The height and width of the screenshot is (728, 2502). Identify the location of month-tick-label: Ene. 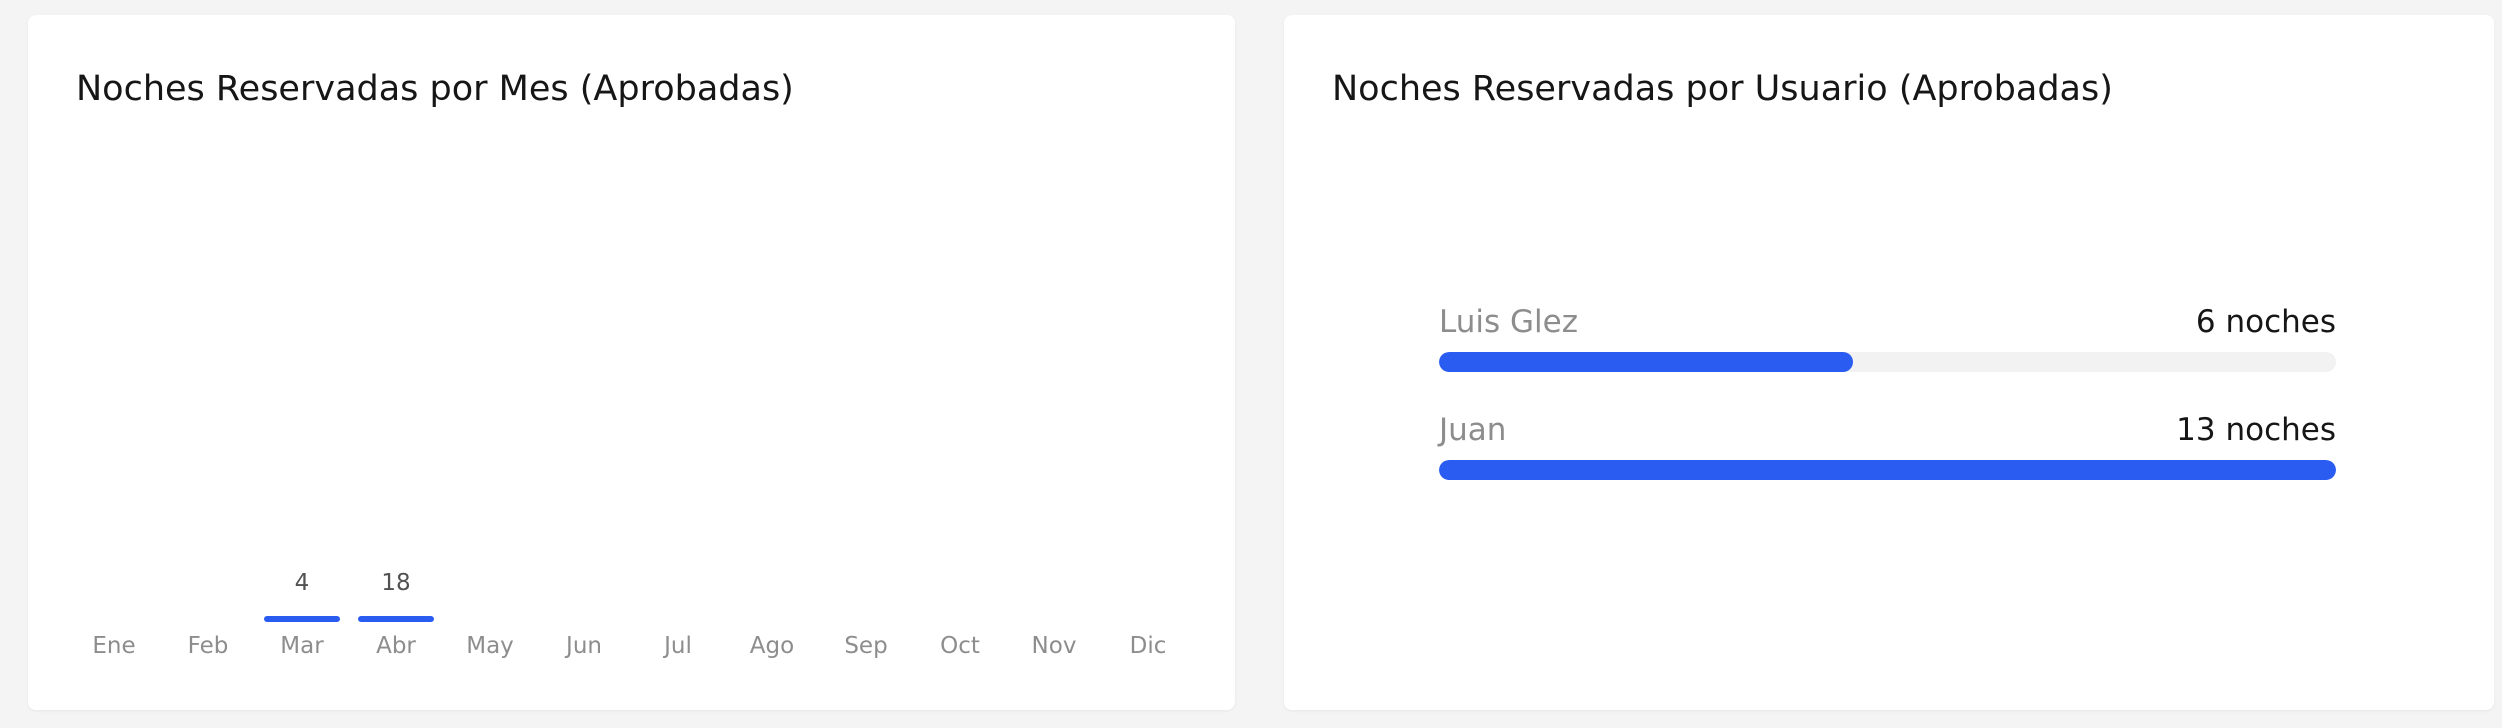
(114, 646).